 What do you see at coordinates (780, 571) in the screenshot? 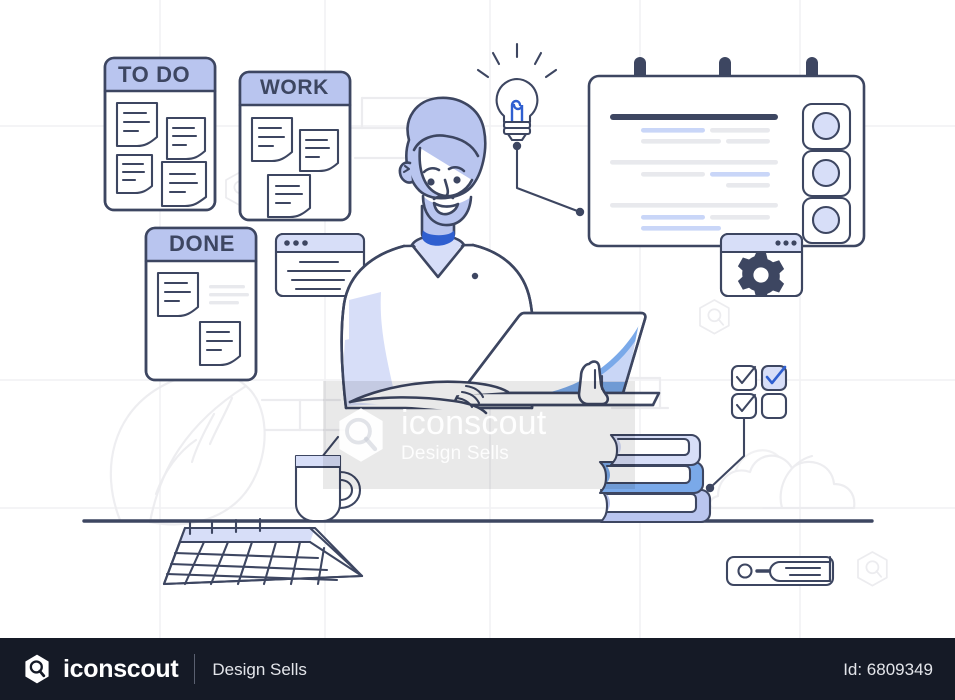
I see `shelf-book` at bounding box center [780, 571].